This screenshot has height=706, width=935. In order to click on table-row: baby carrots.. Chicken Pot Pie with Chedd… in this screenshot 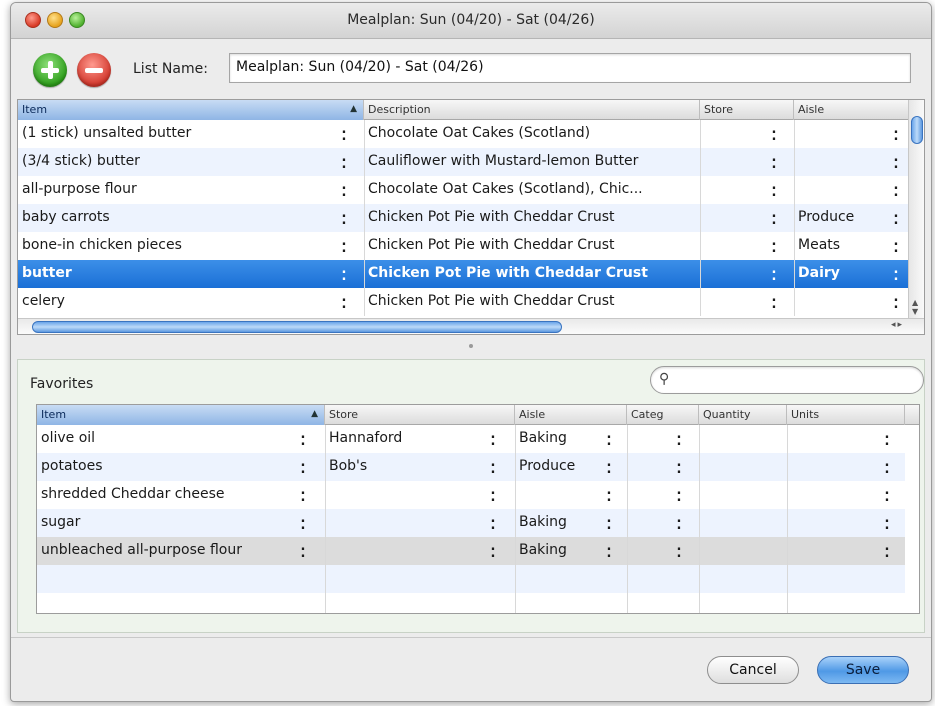, I will do `click(464, 218)`.